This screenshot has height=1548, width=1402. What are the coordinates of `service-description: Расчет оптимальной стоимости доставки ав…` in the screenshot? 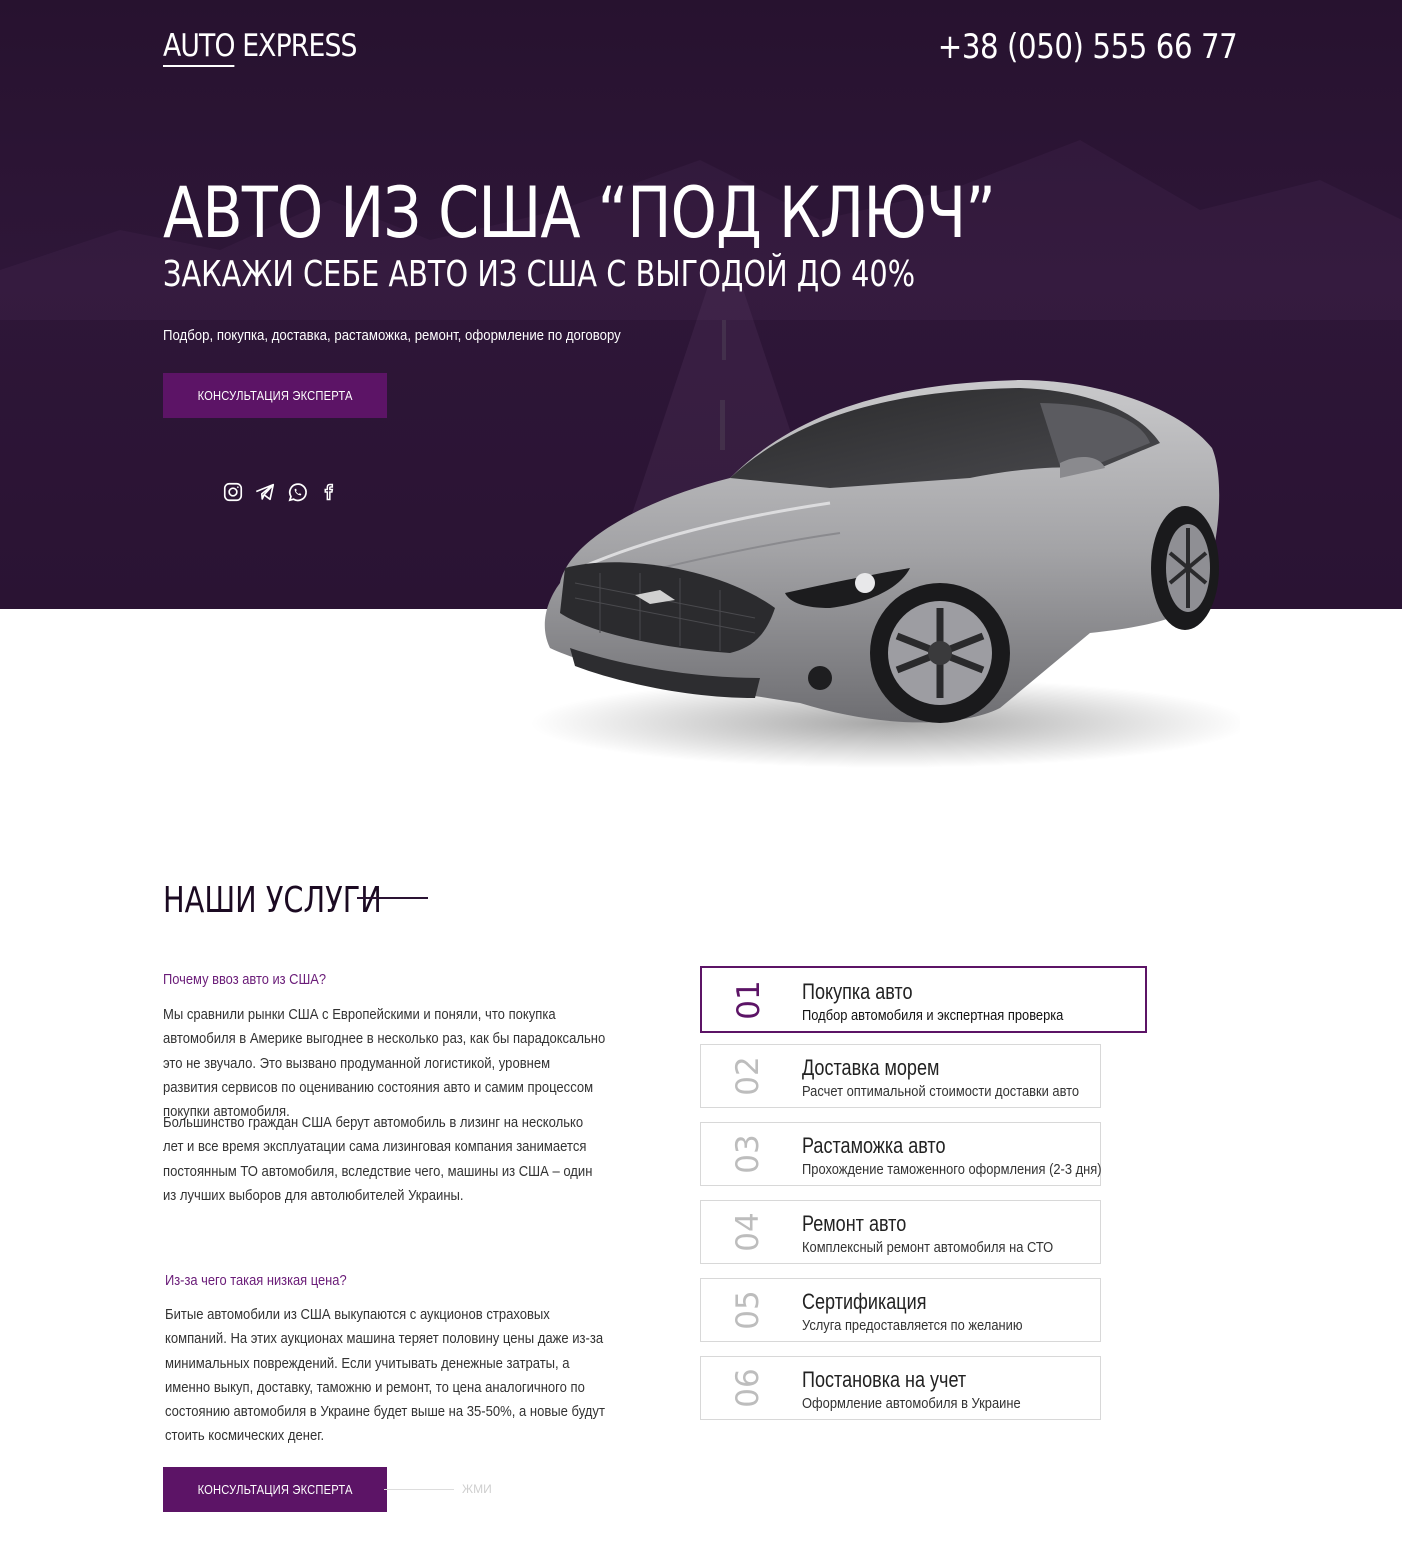 It's located at (941, 1091).